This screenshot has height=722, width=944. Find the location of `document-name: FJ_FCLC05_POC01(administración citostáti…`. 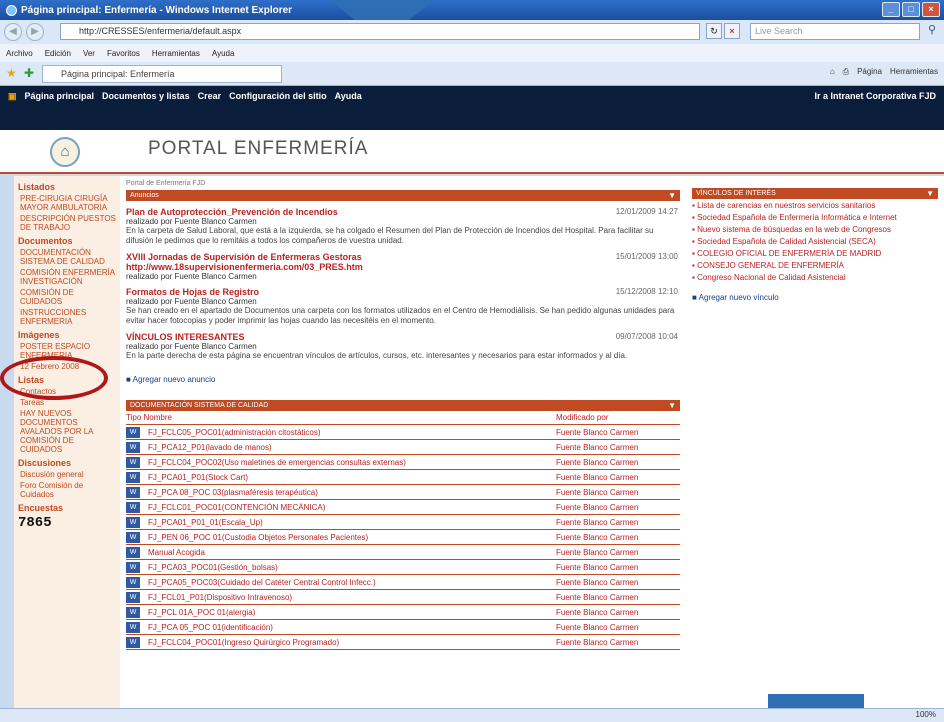

document-name: FJ_FCLC05_POC01(administración citostáti… is located at coordinates (352, 432).